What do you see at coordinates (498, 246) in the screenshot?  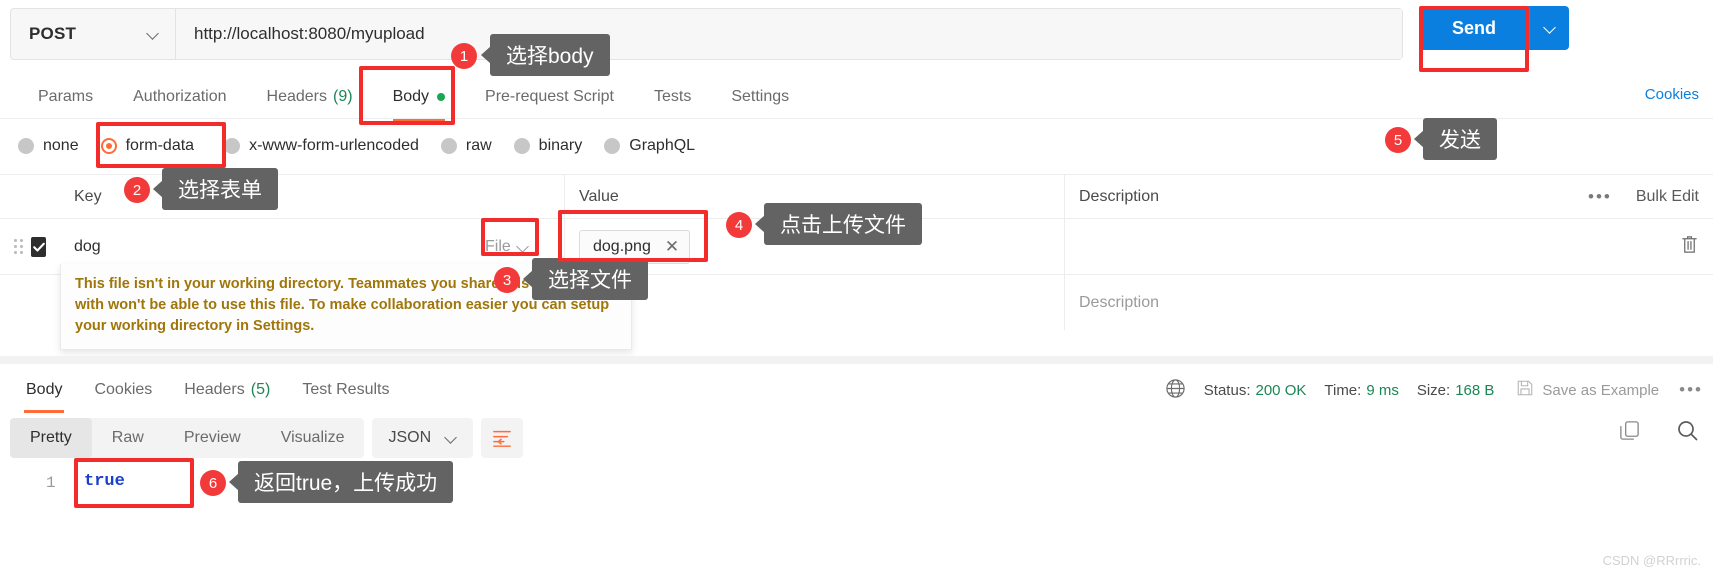 I see `row-type-label: File` at bounding box center [498, 246].